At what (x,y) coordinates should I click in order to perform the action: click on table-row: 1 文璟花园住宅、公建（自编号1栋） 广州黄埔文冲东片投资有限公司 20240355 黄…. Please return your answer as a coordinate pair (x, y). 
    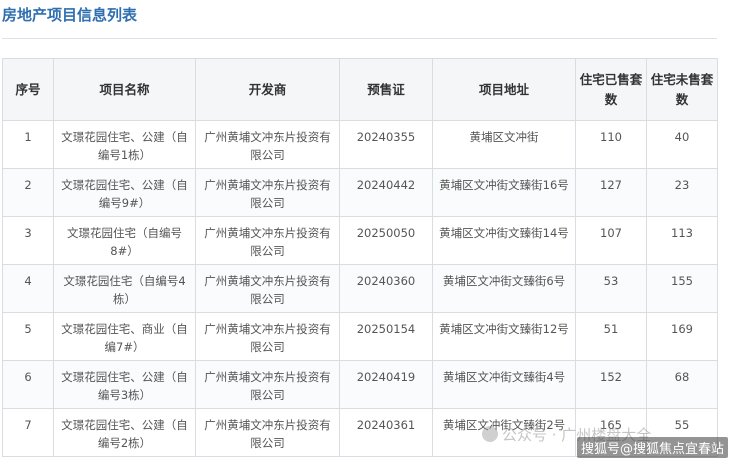
    Looking at the image, I should click on (360, 144).